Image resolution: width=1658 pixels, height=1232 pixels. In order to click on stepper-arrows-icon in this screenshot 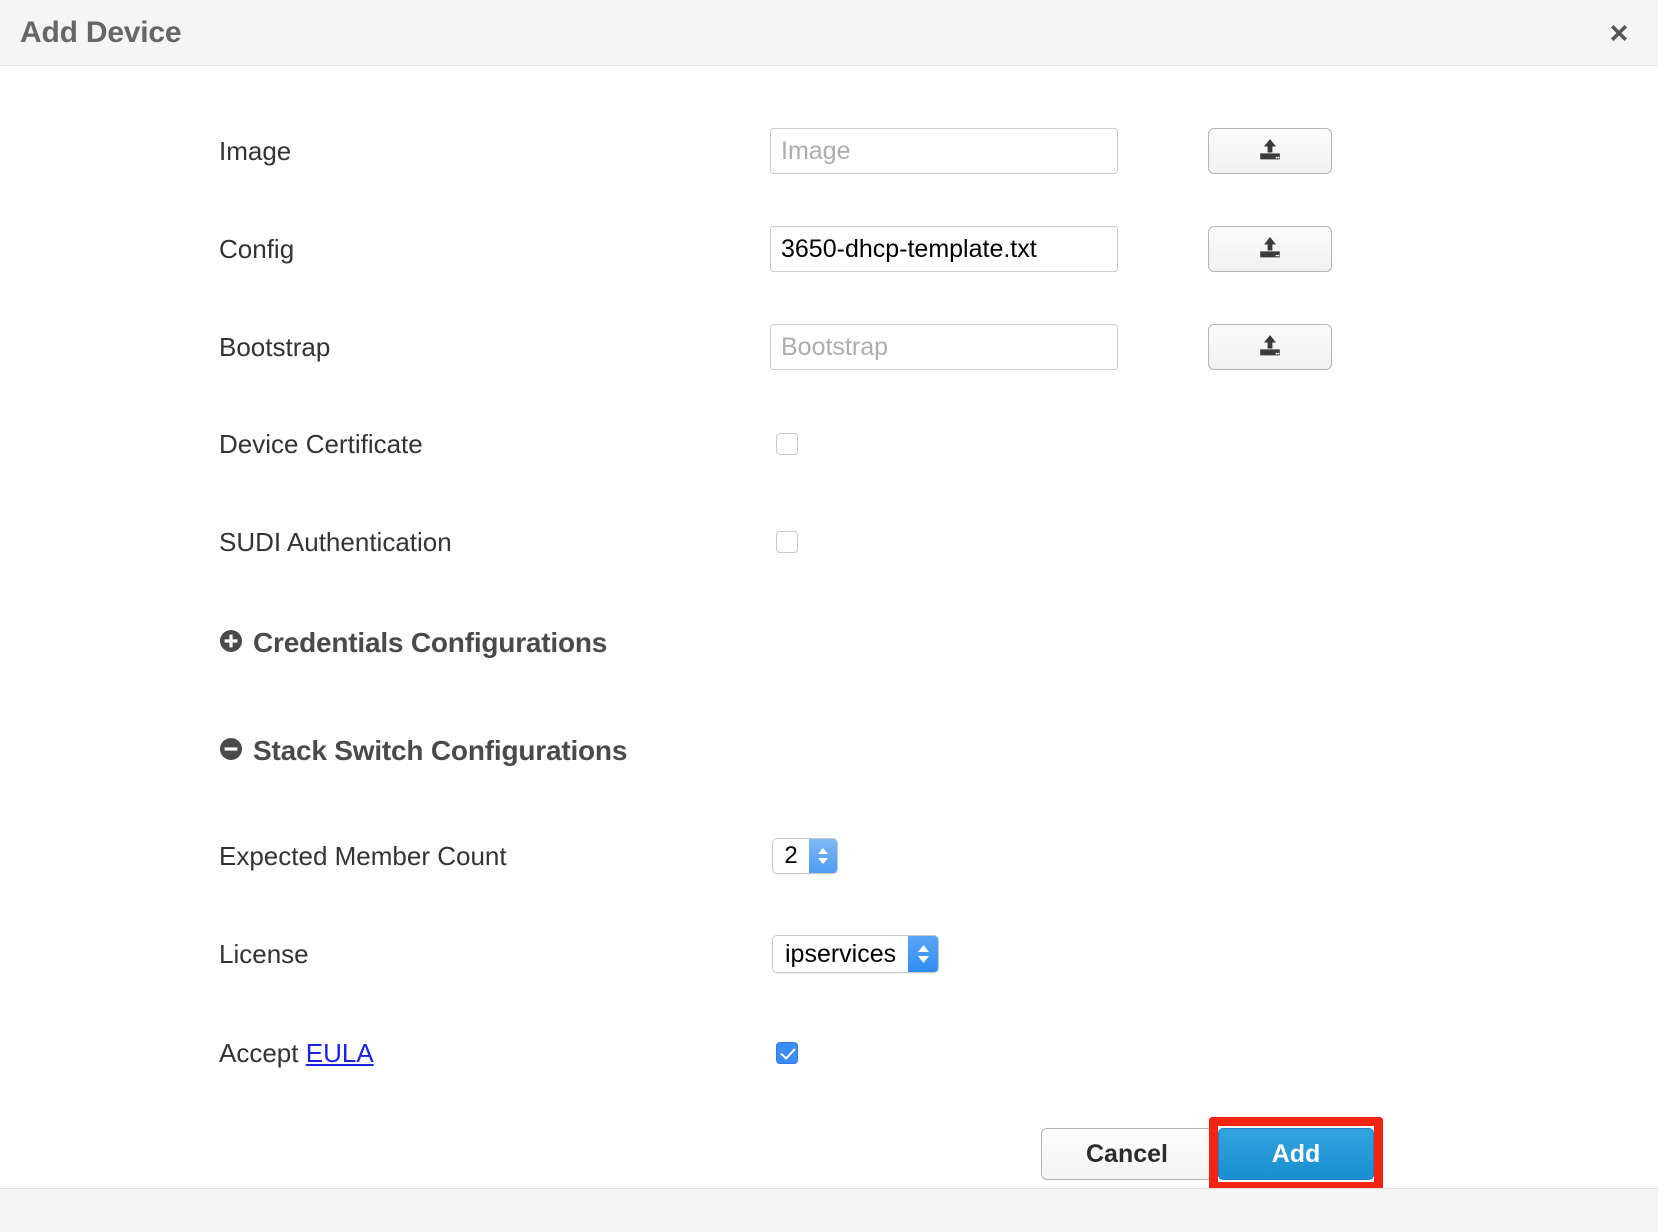, I will do `click(823, 856)`.